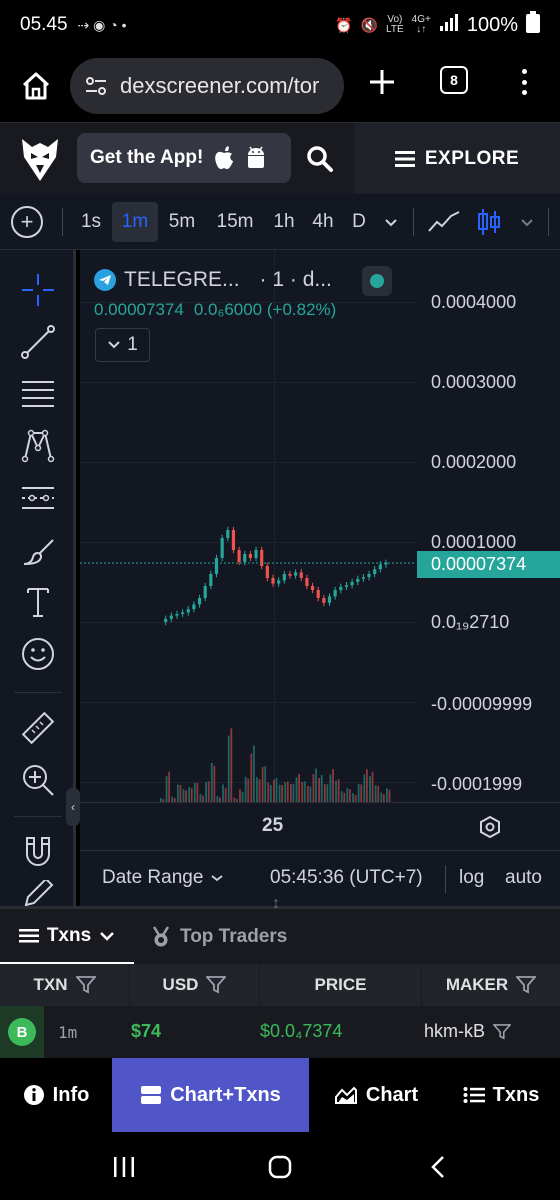  I want to click on bottom-nav: Info Chart+Txns Chart Txns, so click(280, 1095).